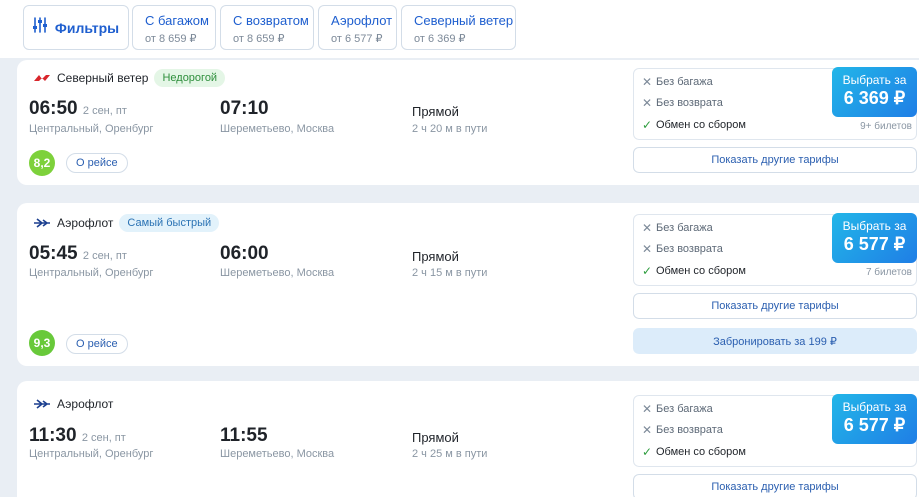 The width and height of the screenshot is (919, 497). Describe the element at coordinates (103, 78) in the screenshot. I see `airline-name: Северный ветер` at that location.